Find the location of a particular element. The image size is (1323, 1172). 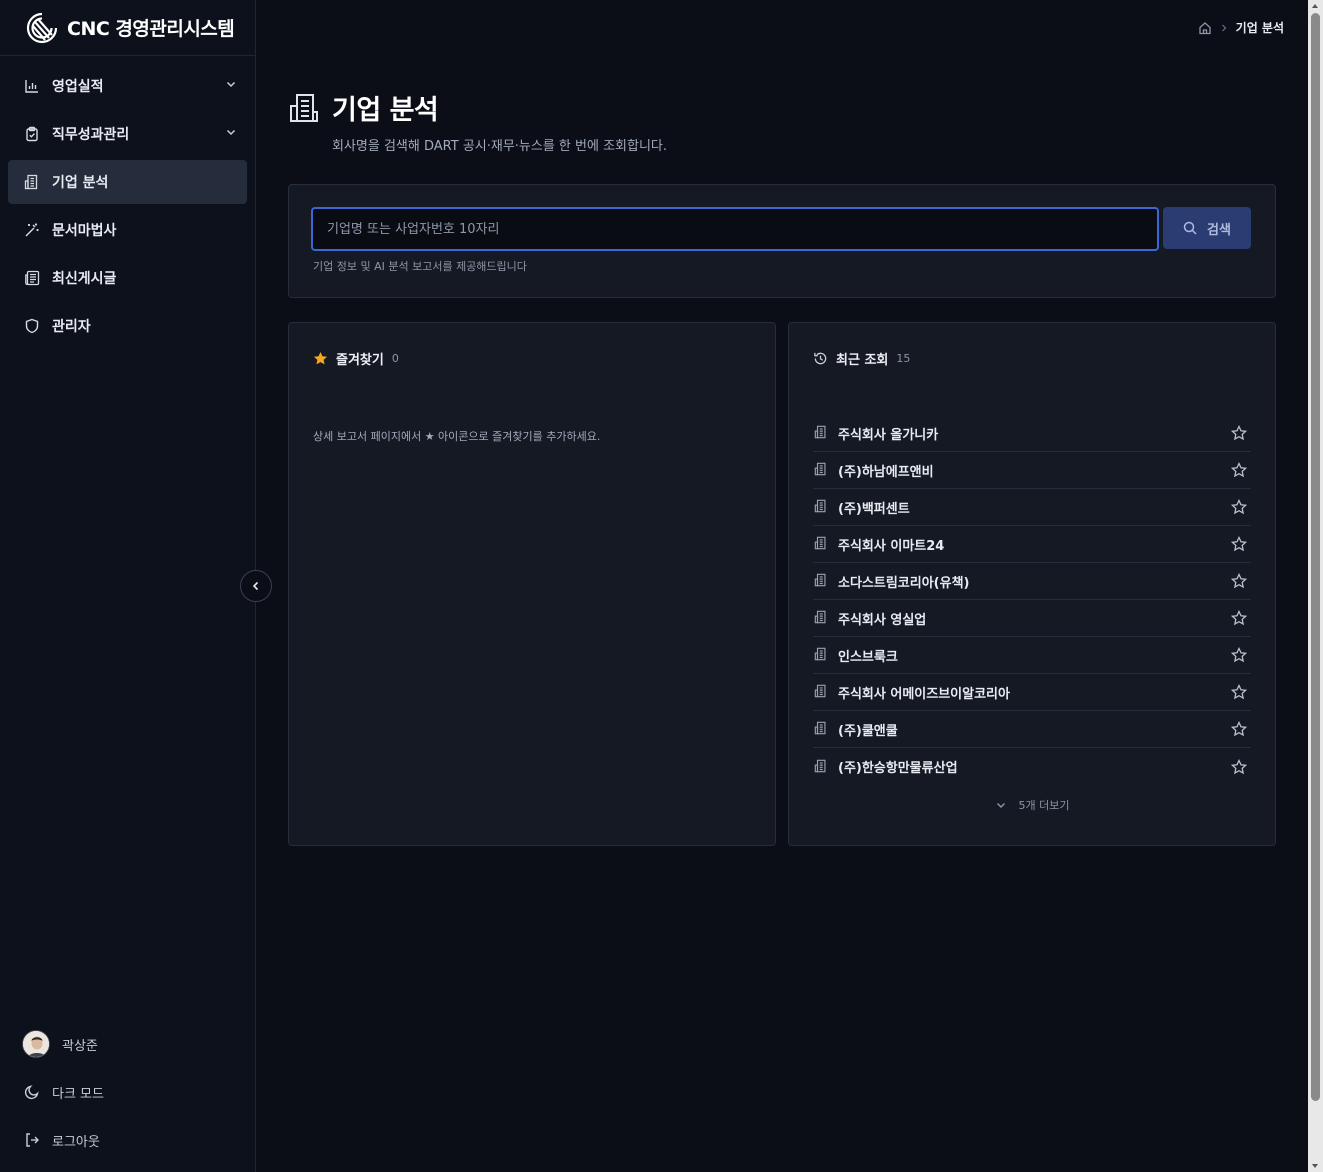

sidebar-item-label: 최신게시글 is located at coordinates (84, 279).